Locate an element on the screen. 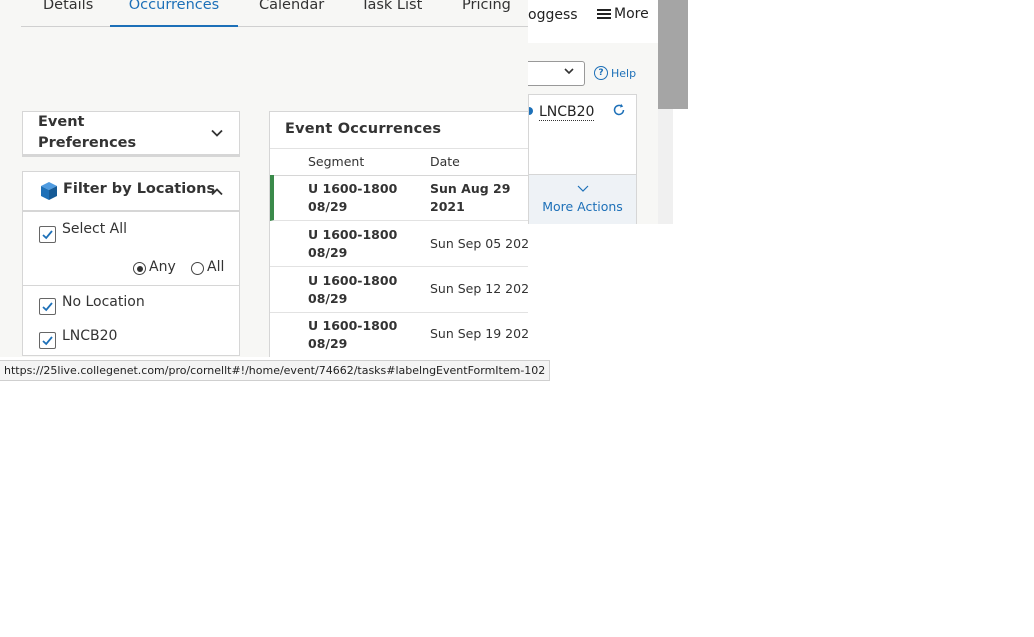  table-row: U 1600-1800 08/29 Sun Aug 29 2021 is located at coordinates (399, 198).